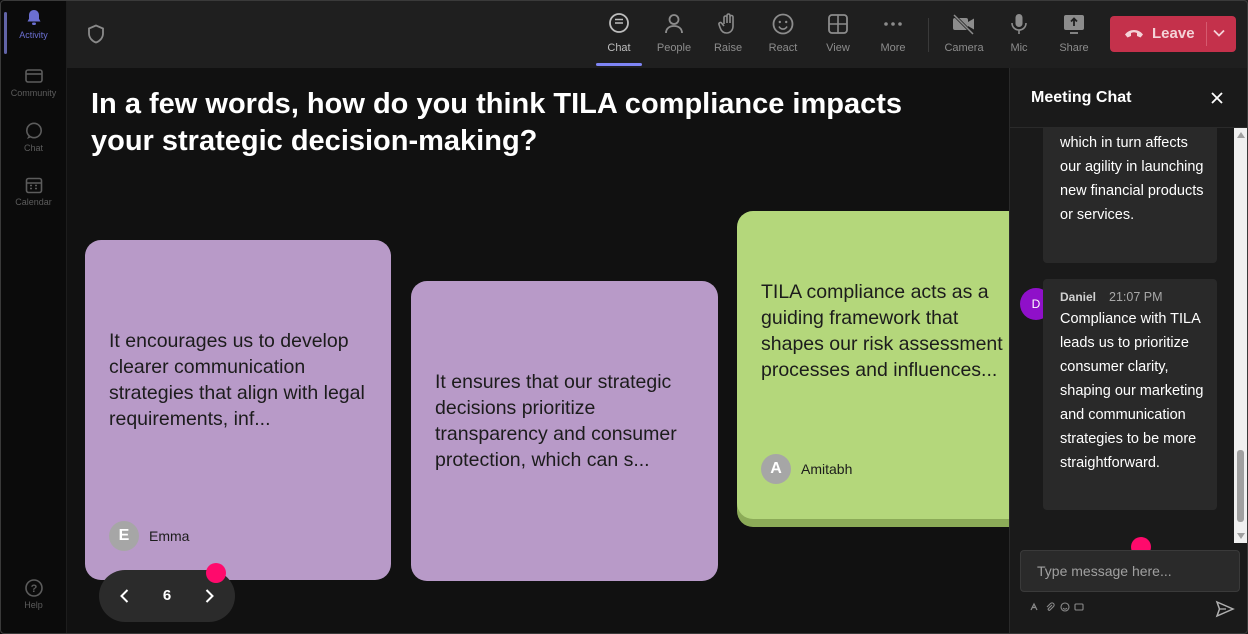 The width and height of the screenshot is (1248, 634). What do you see at coordinates (33, 317) in the screenshot?
I see `app-rail: Activity Community Chat Calendar ? Help` at bounding box center [33, 317].